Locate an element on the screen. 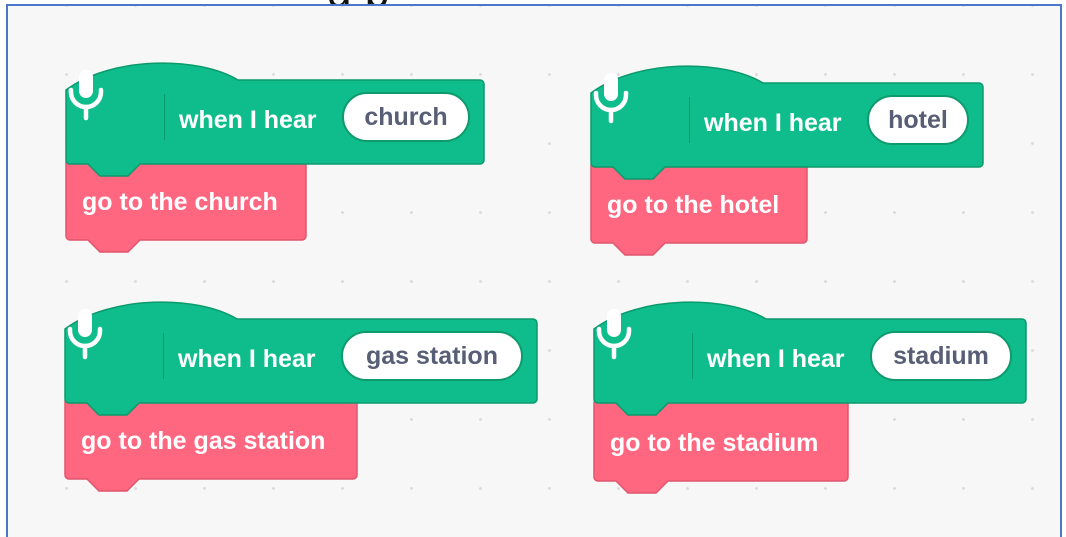  phrase-value: gas station is located at coordinates (432, 355).